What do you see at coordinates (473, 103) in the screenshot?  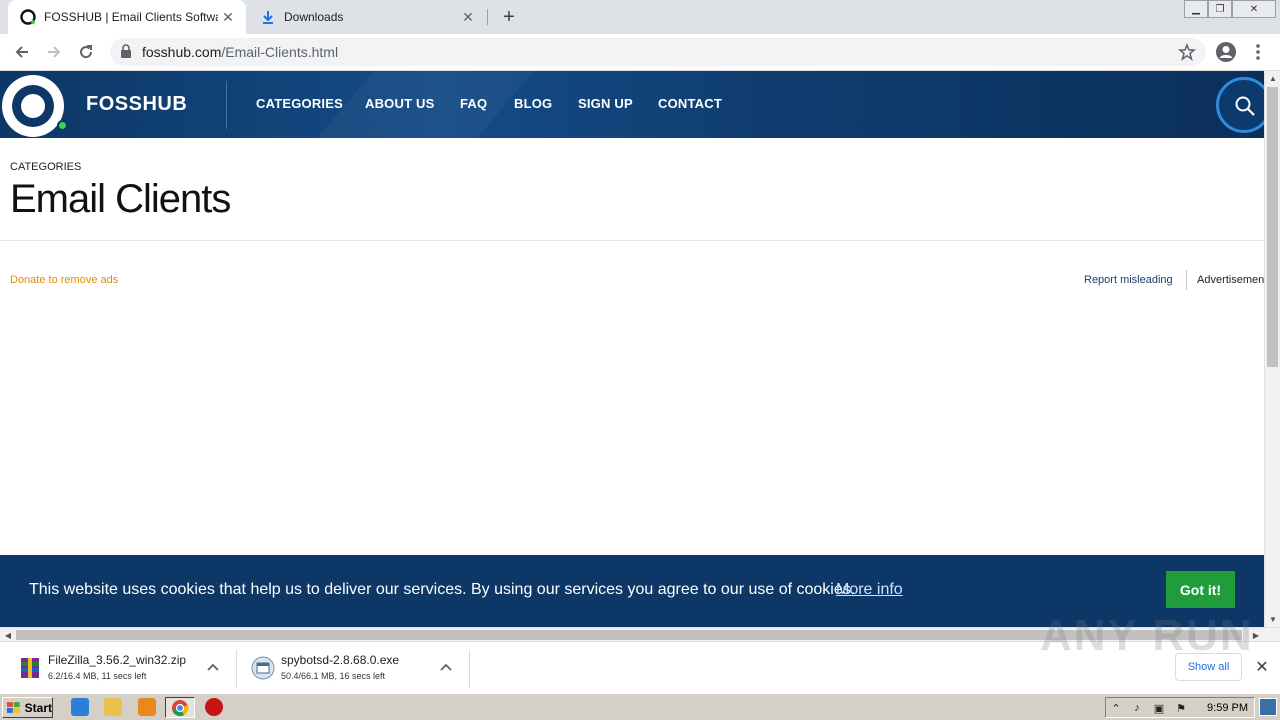 I see `nav-faq: FAQ` at bounding box center [473, 103].